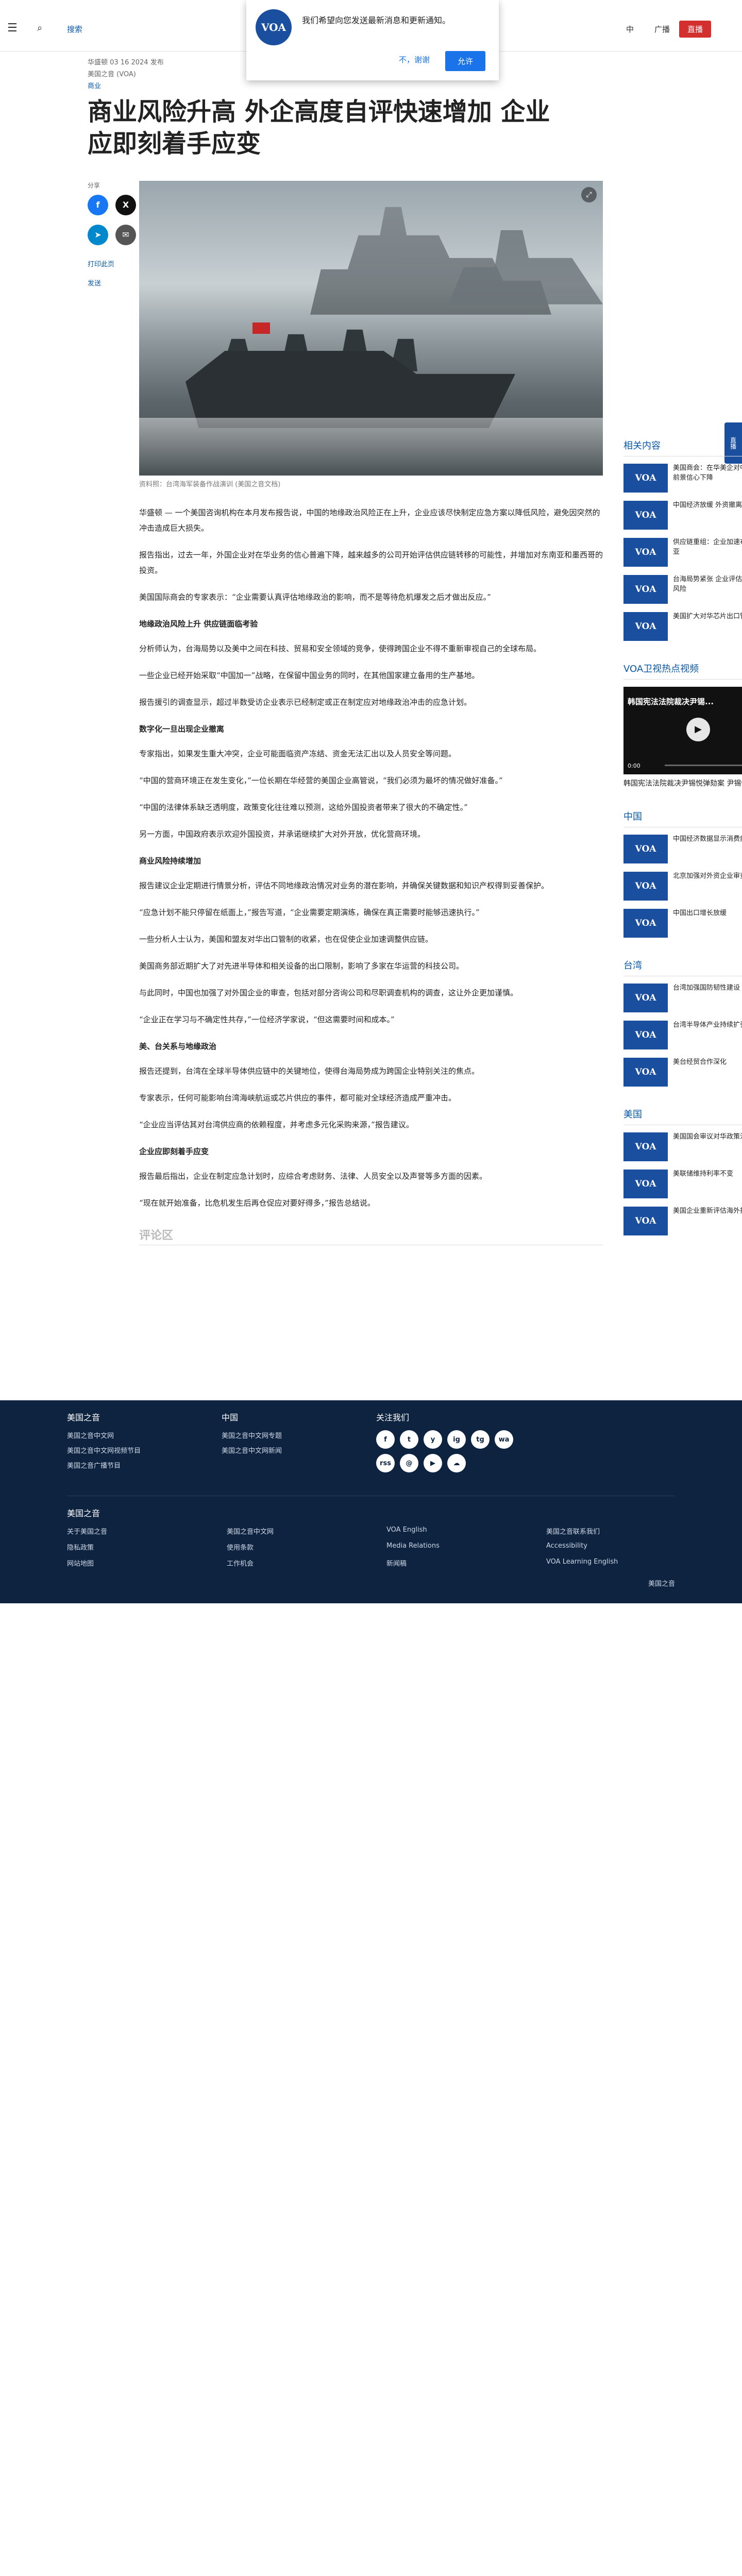 The width and height of the screenshot is (742, 2576). I want to click on category-link: 商业, so click(371, 85).